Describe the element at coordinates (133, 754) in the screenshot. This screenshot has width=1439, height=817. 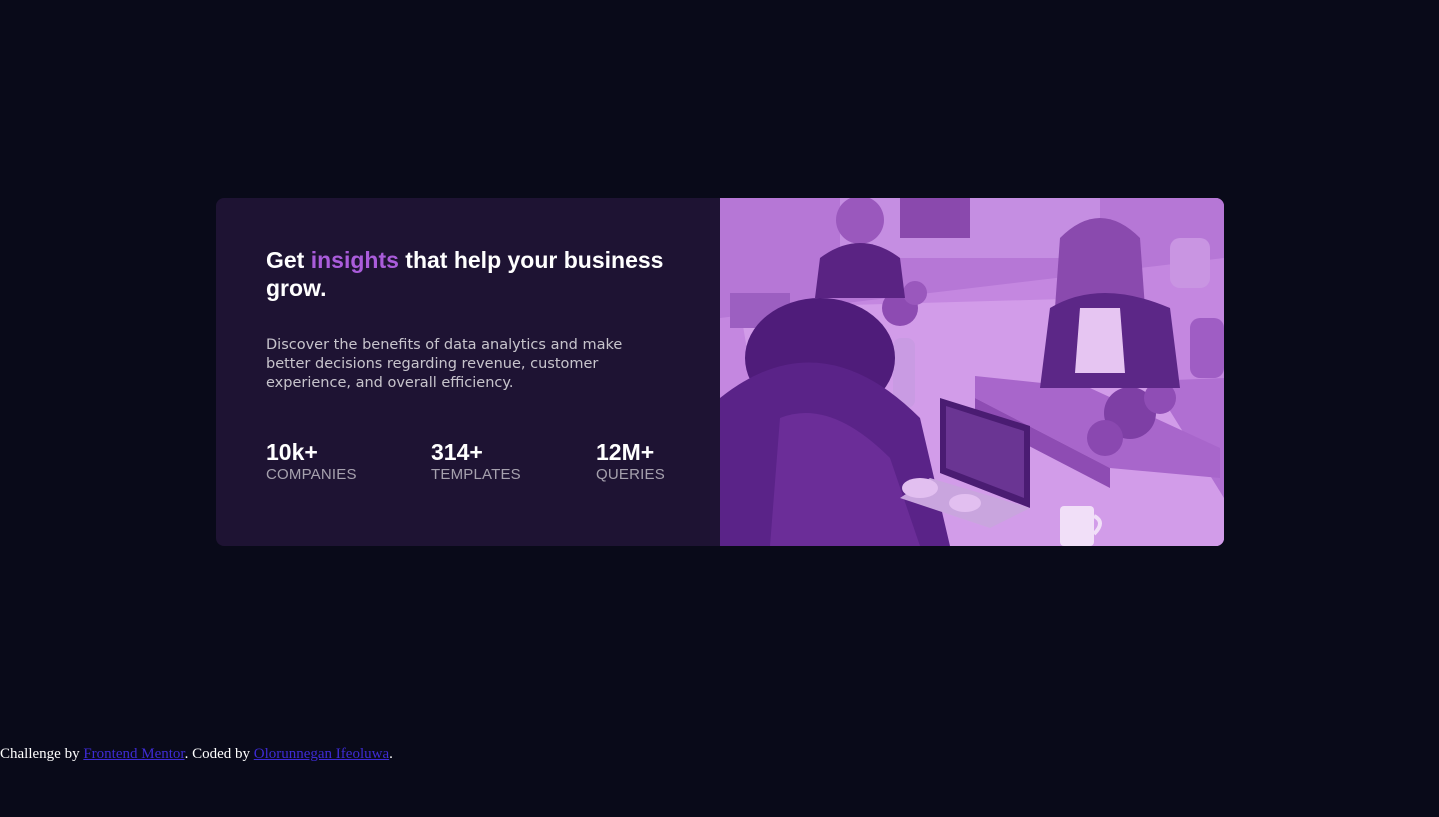
I see `frontend-mentor-link: Frontend Mentor` at that location.